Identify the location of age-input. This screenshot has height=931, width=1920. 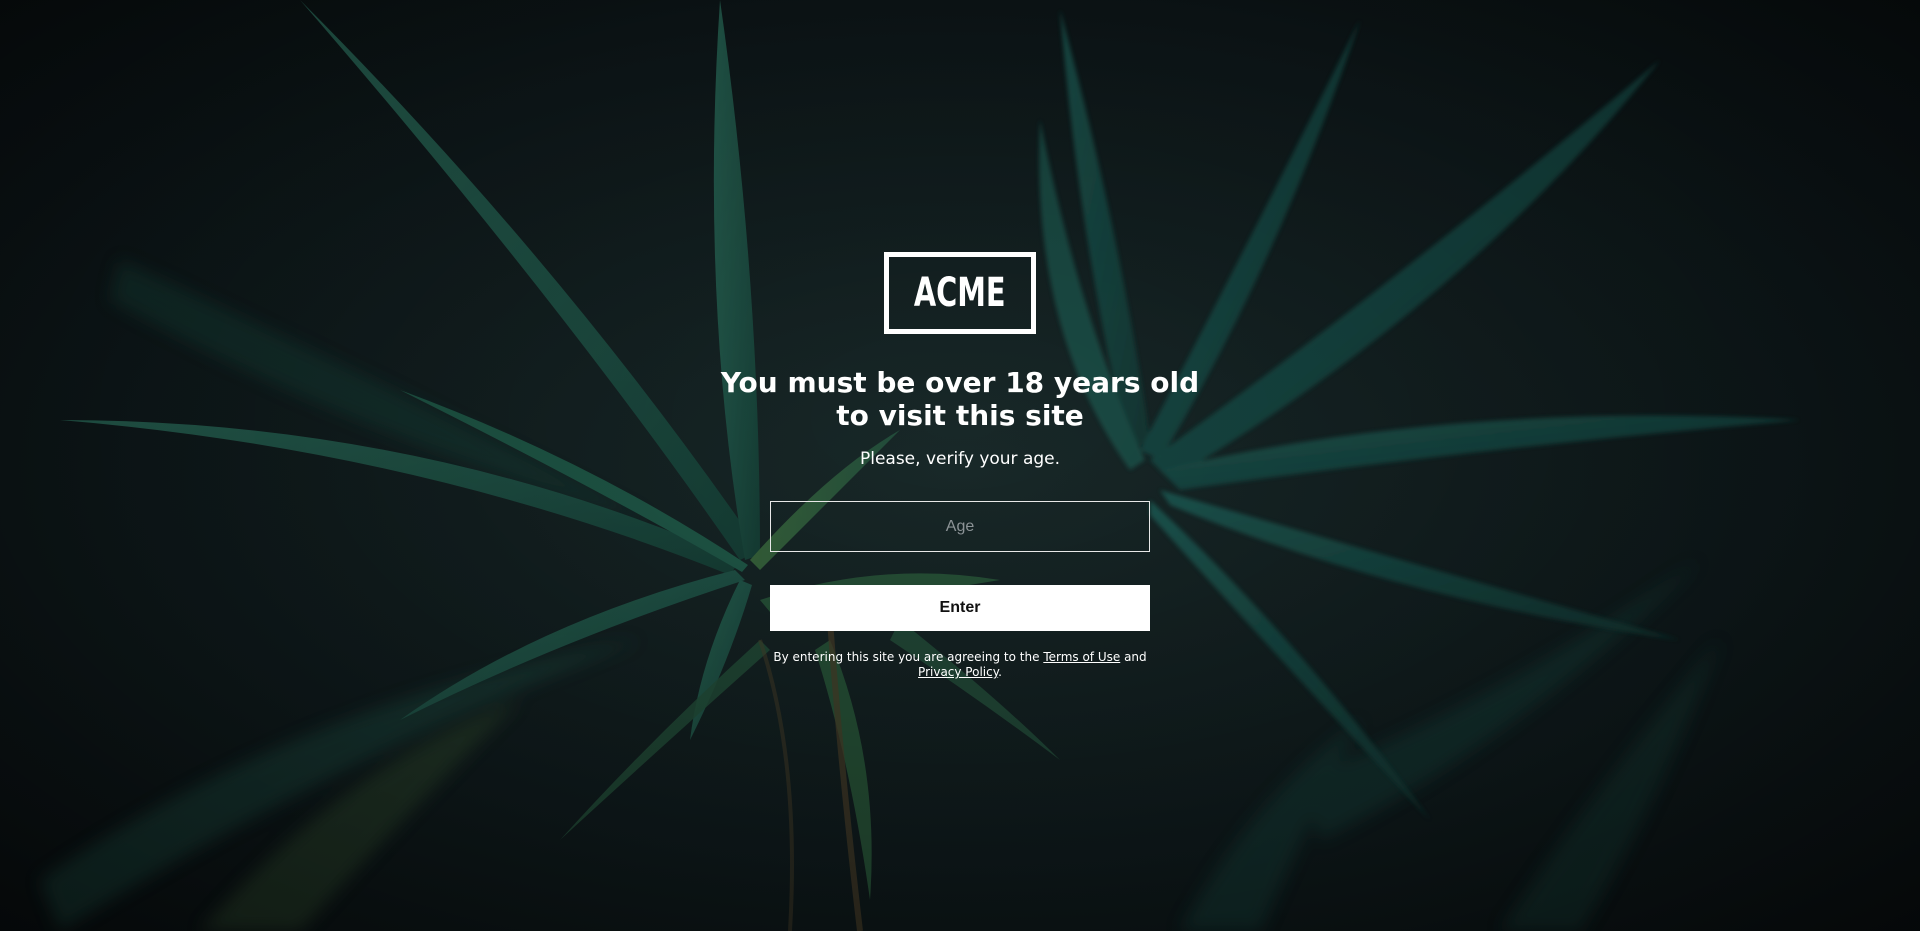
(960, 526).